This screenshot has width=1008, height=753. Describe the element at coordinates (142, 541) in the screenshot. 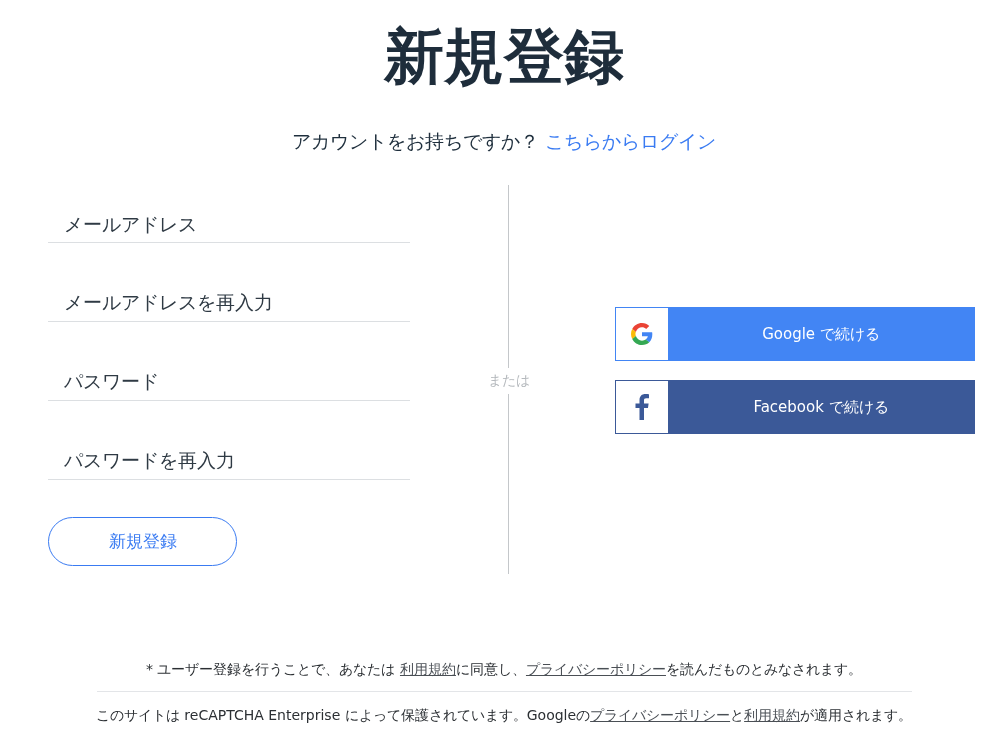

I see `signup-button: 新規登録` at that location.